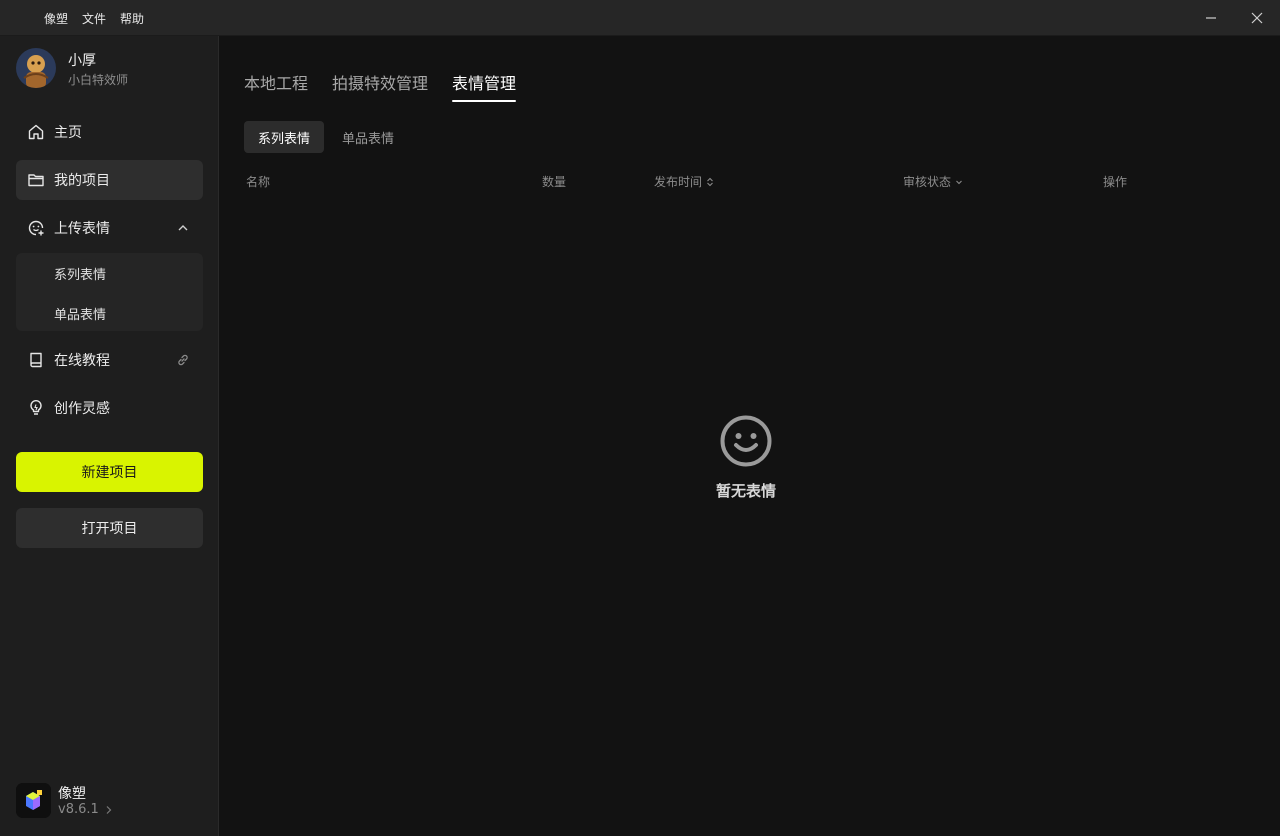  I want to click on app-version-label: v8.6.1, so click(78, 809).